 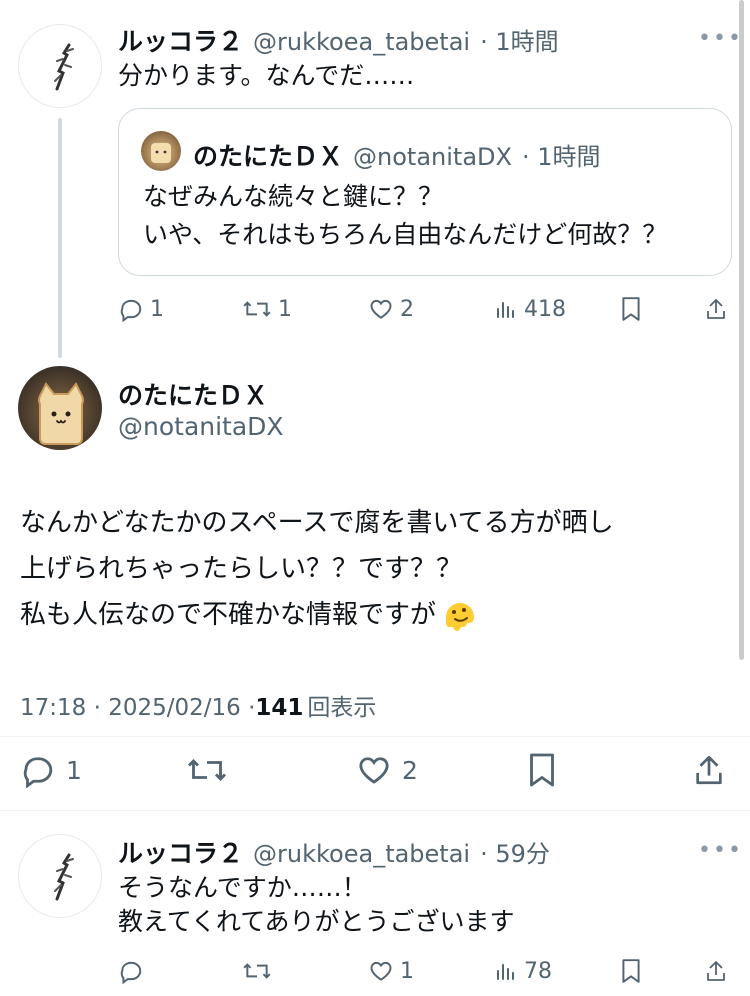 What do you see at coordinates (538, 971) in the screenshot?
I see `view-count: 78` at bounding box center [538, 971].